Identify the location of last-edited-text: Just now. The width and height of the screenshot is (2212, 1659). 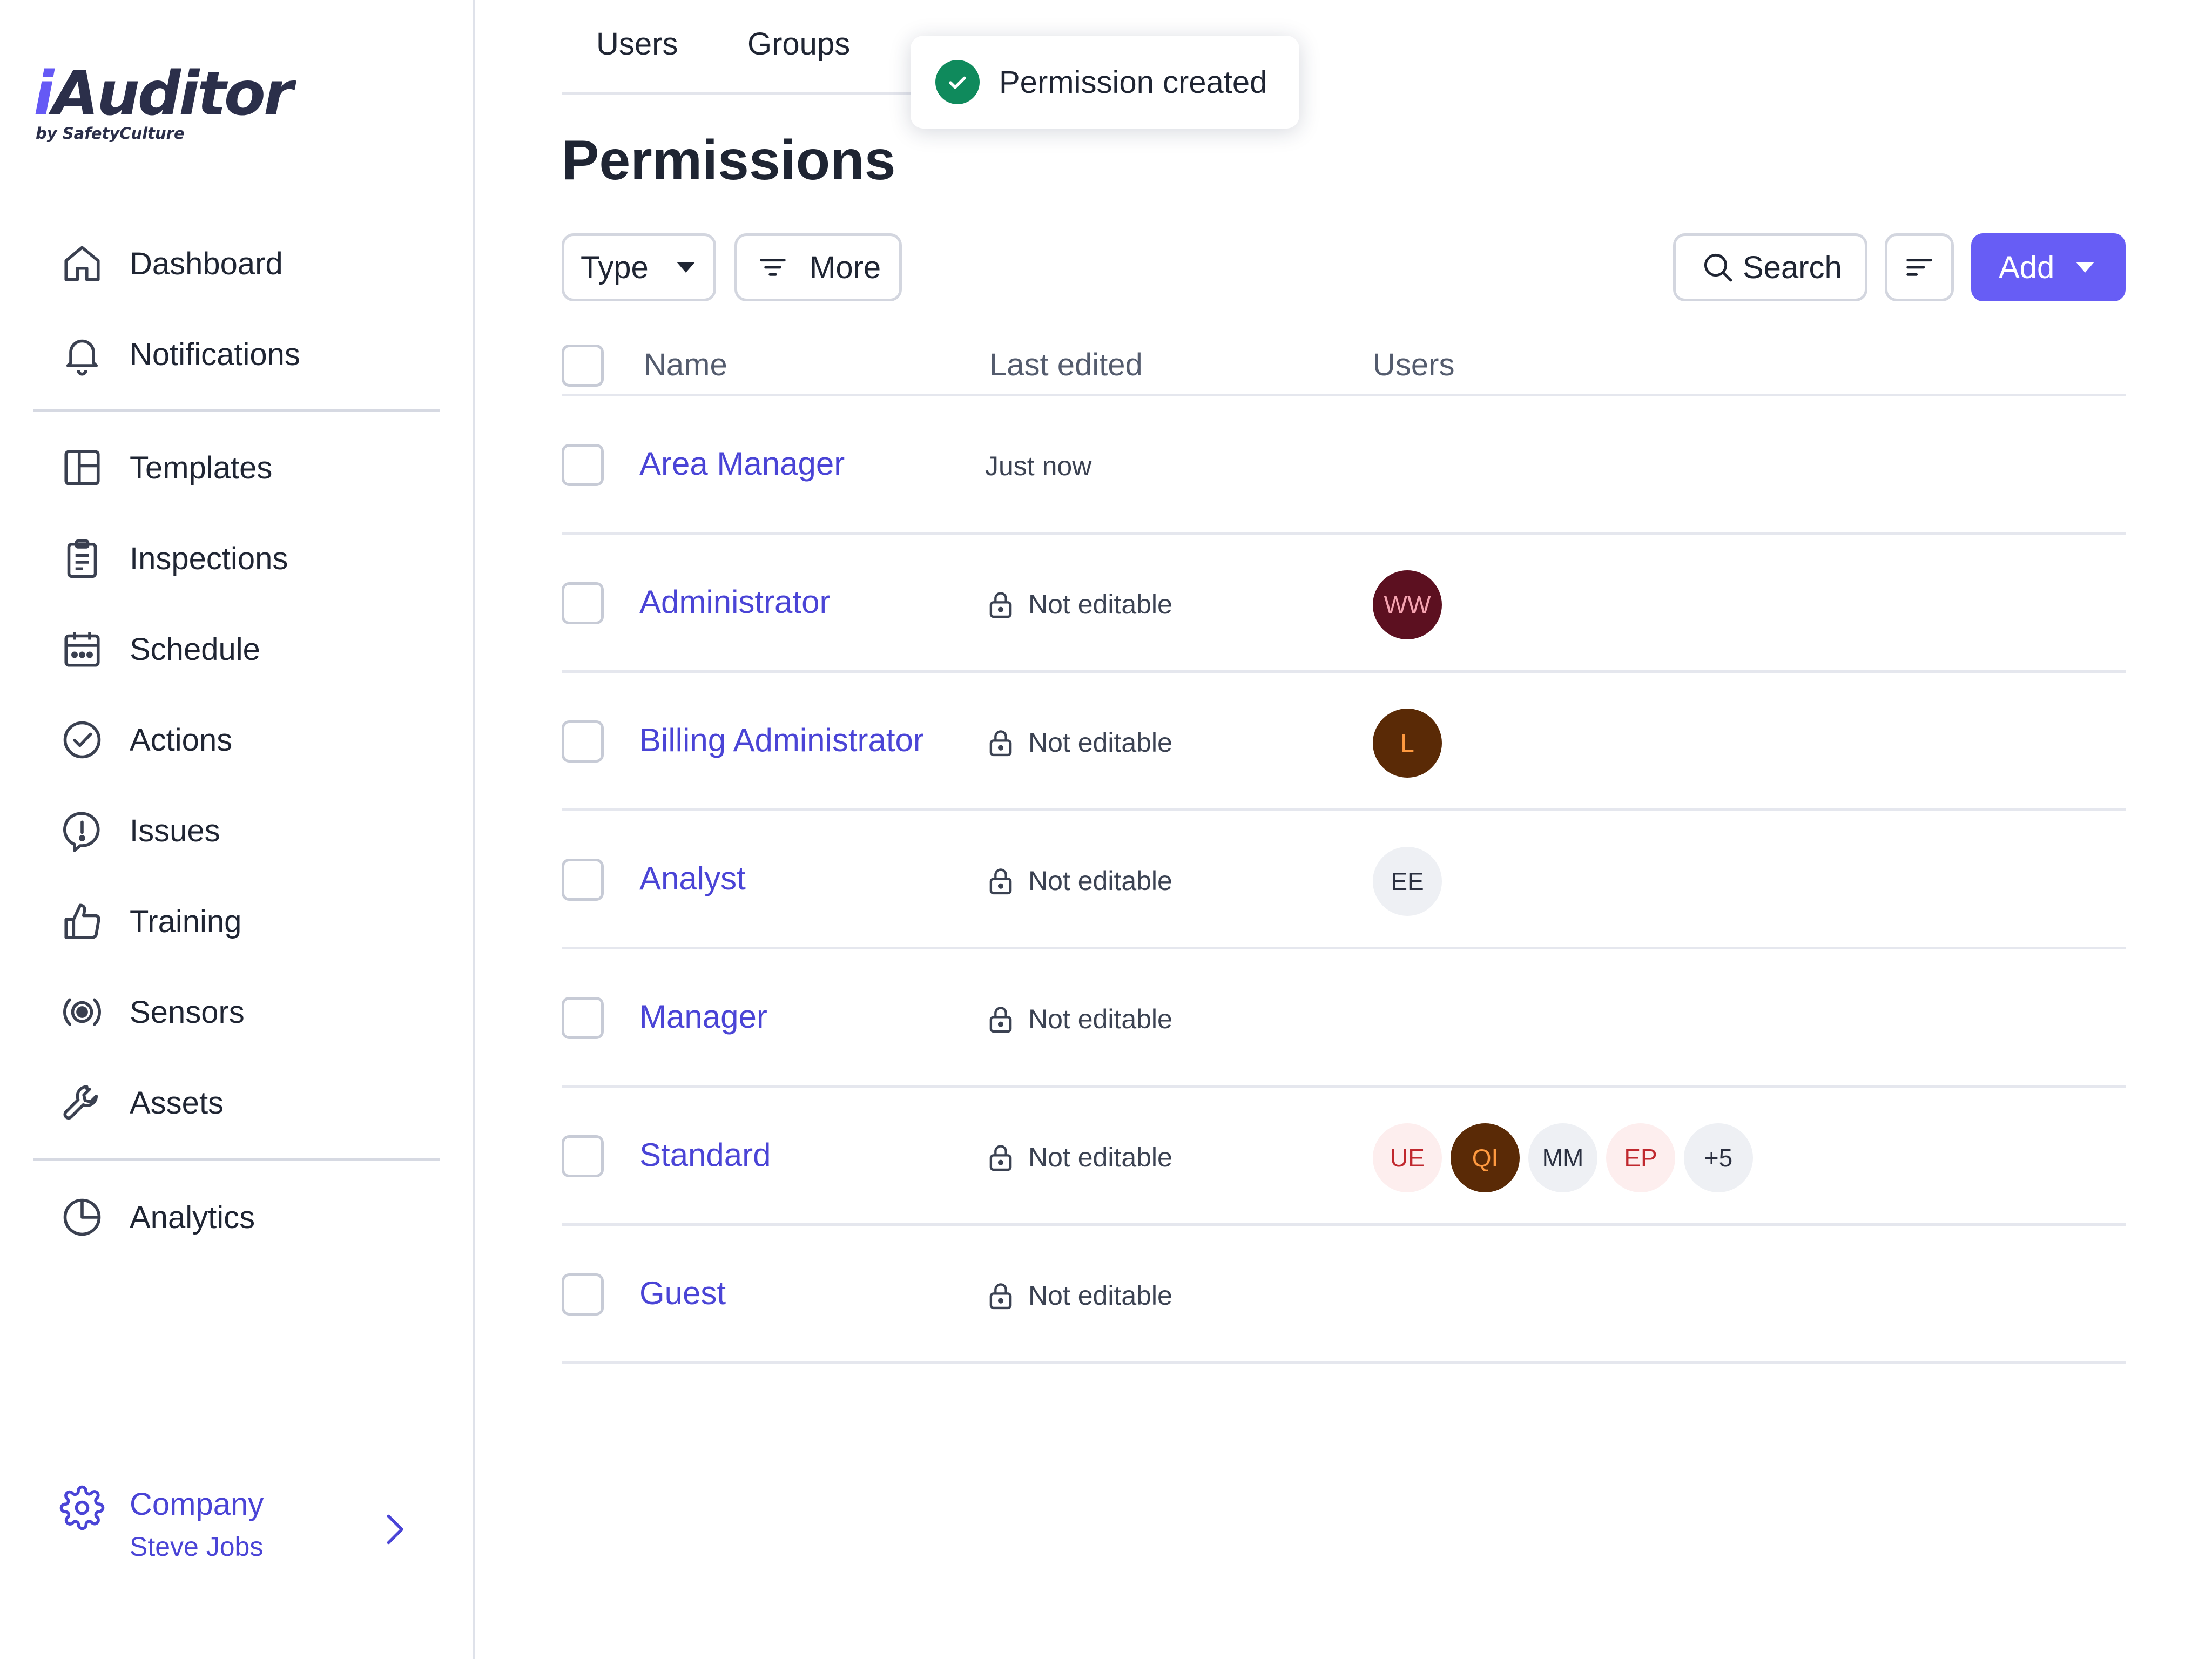
(1038, 466).